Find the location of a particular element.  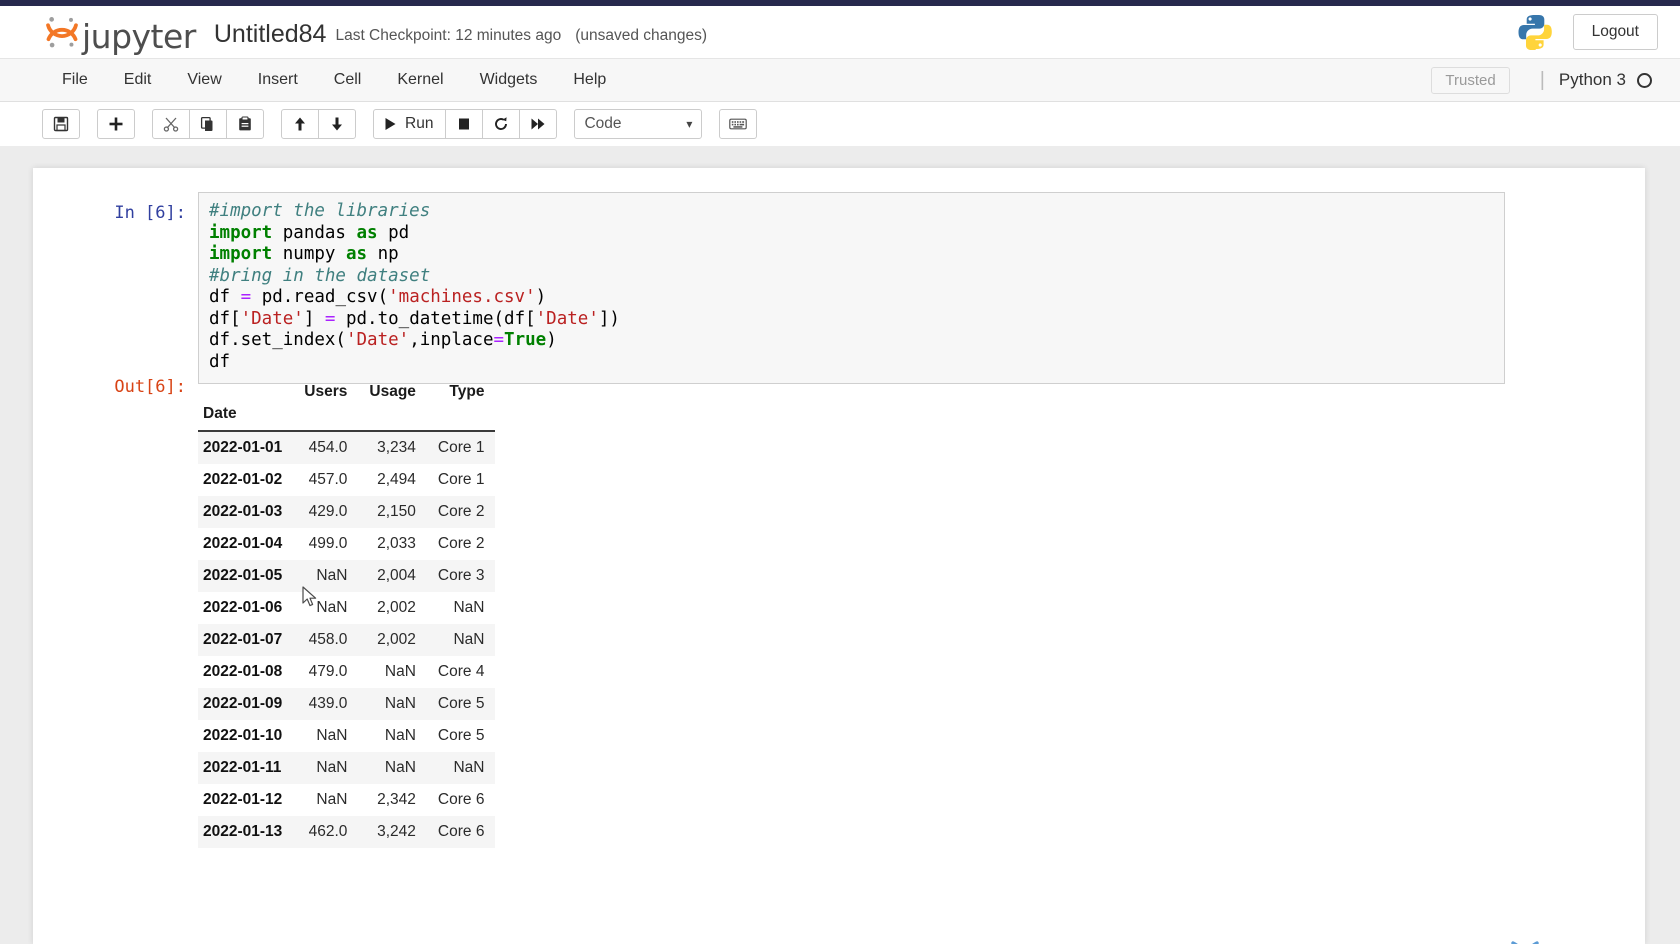

run-cell-button: Run is located at coordinates (410, 124).